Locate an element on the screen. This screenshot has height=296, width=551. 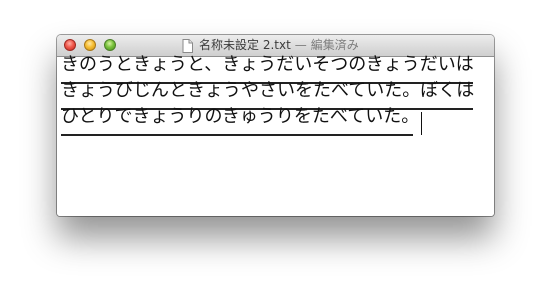
text-caret is located at coordinates (421, 123).